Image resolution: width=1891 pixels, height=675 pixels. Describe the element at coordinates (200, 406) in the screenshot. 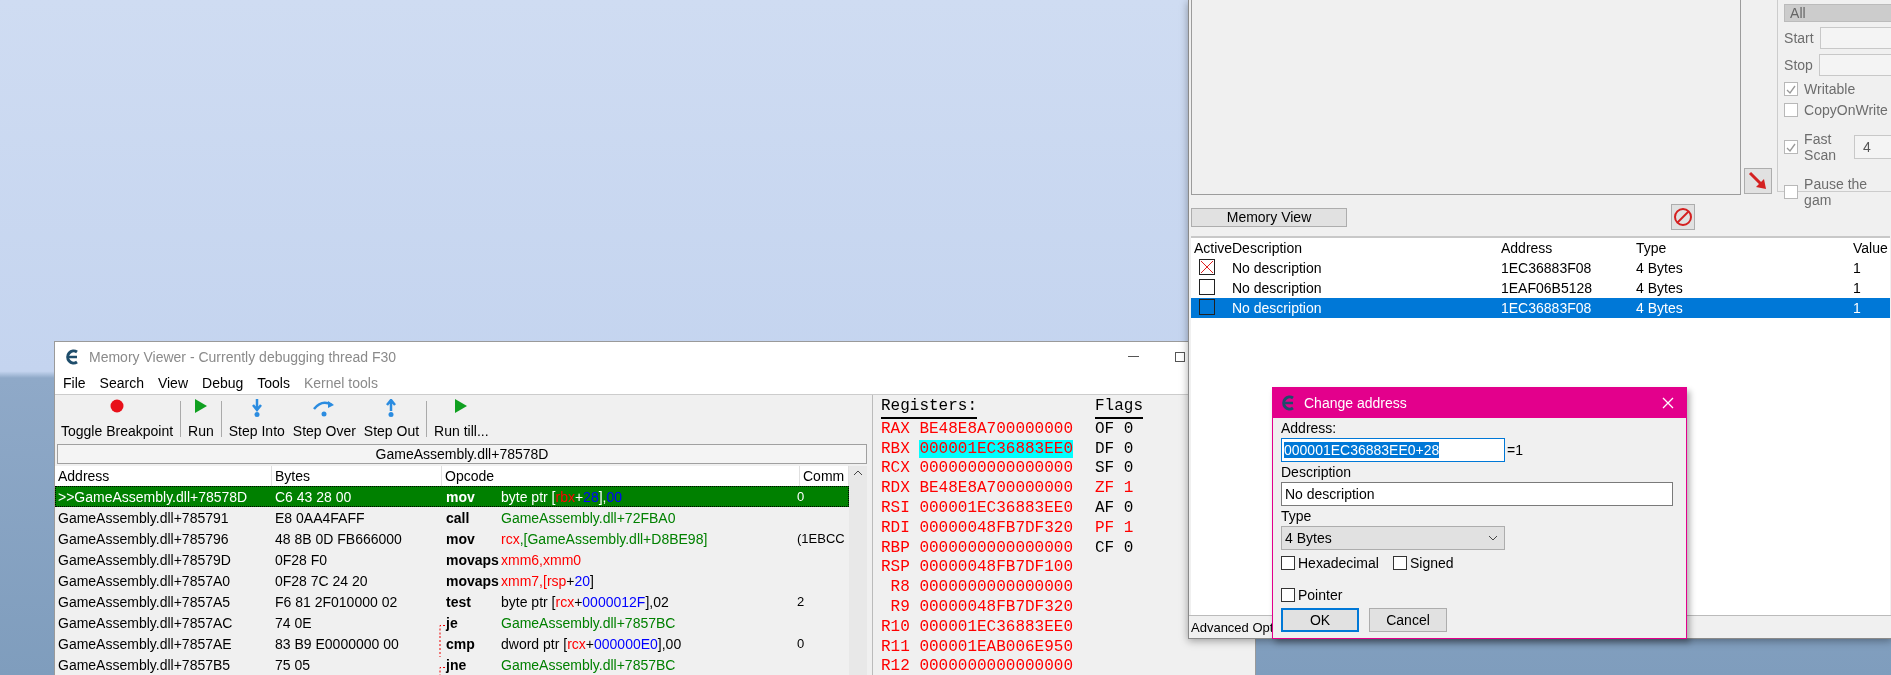

I see `play-icon` at that location.